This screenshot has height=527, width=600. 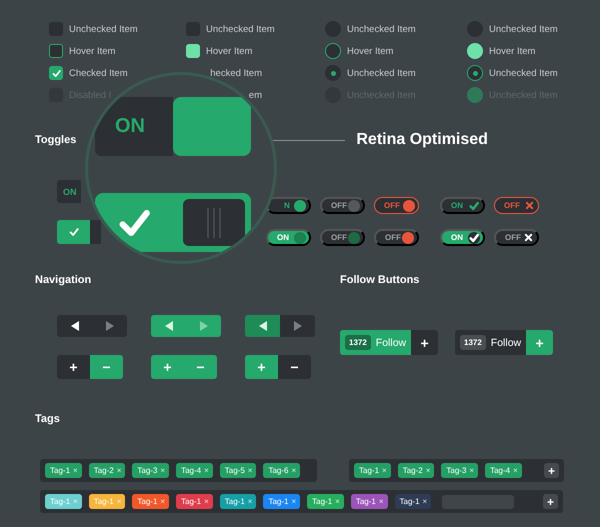 What do you see at coordinates (47, 419) in the screenshot?
I see `section-title: Tags` at bounding box center [47, 419].